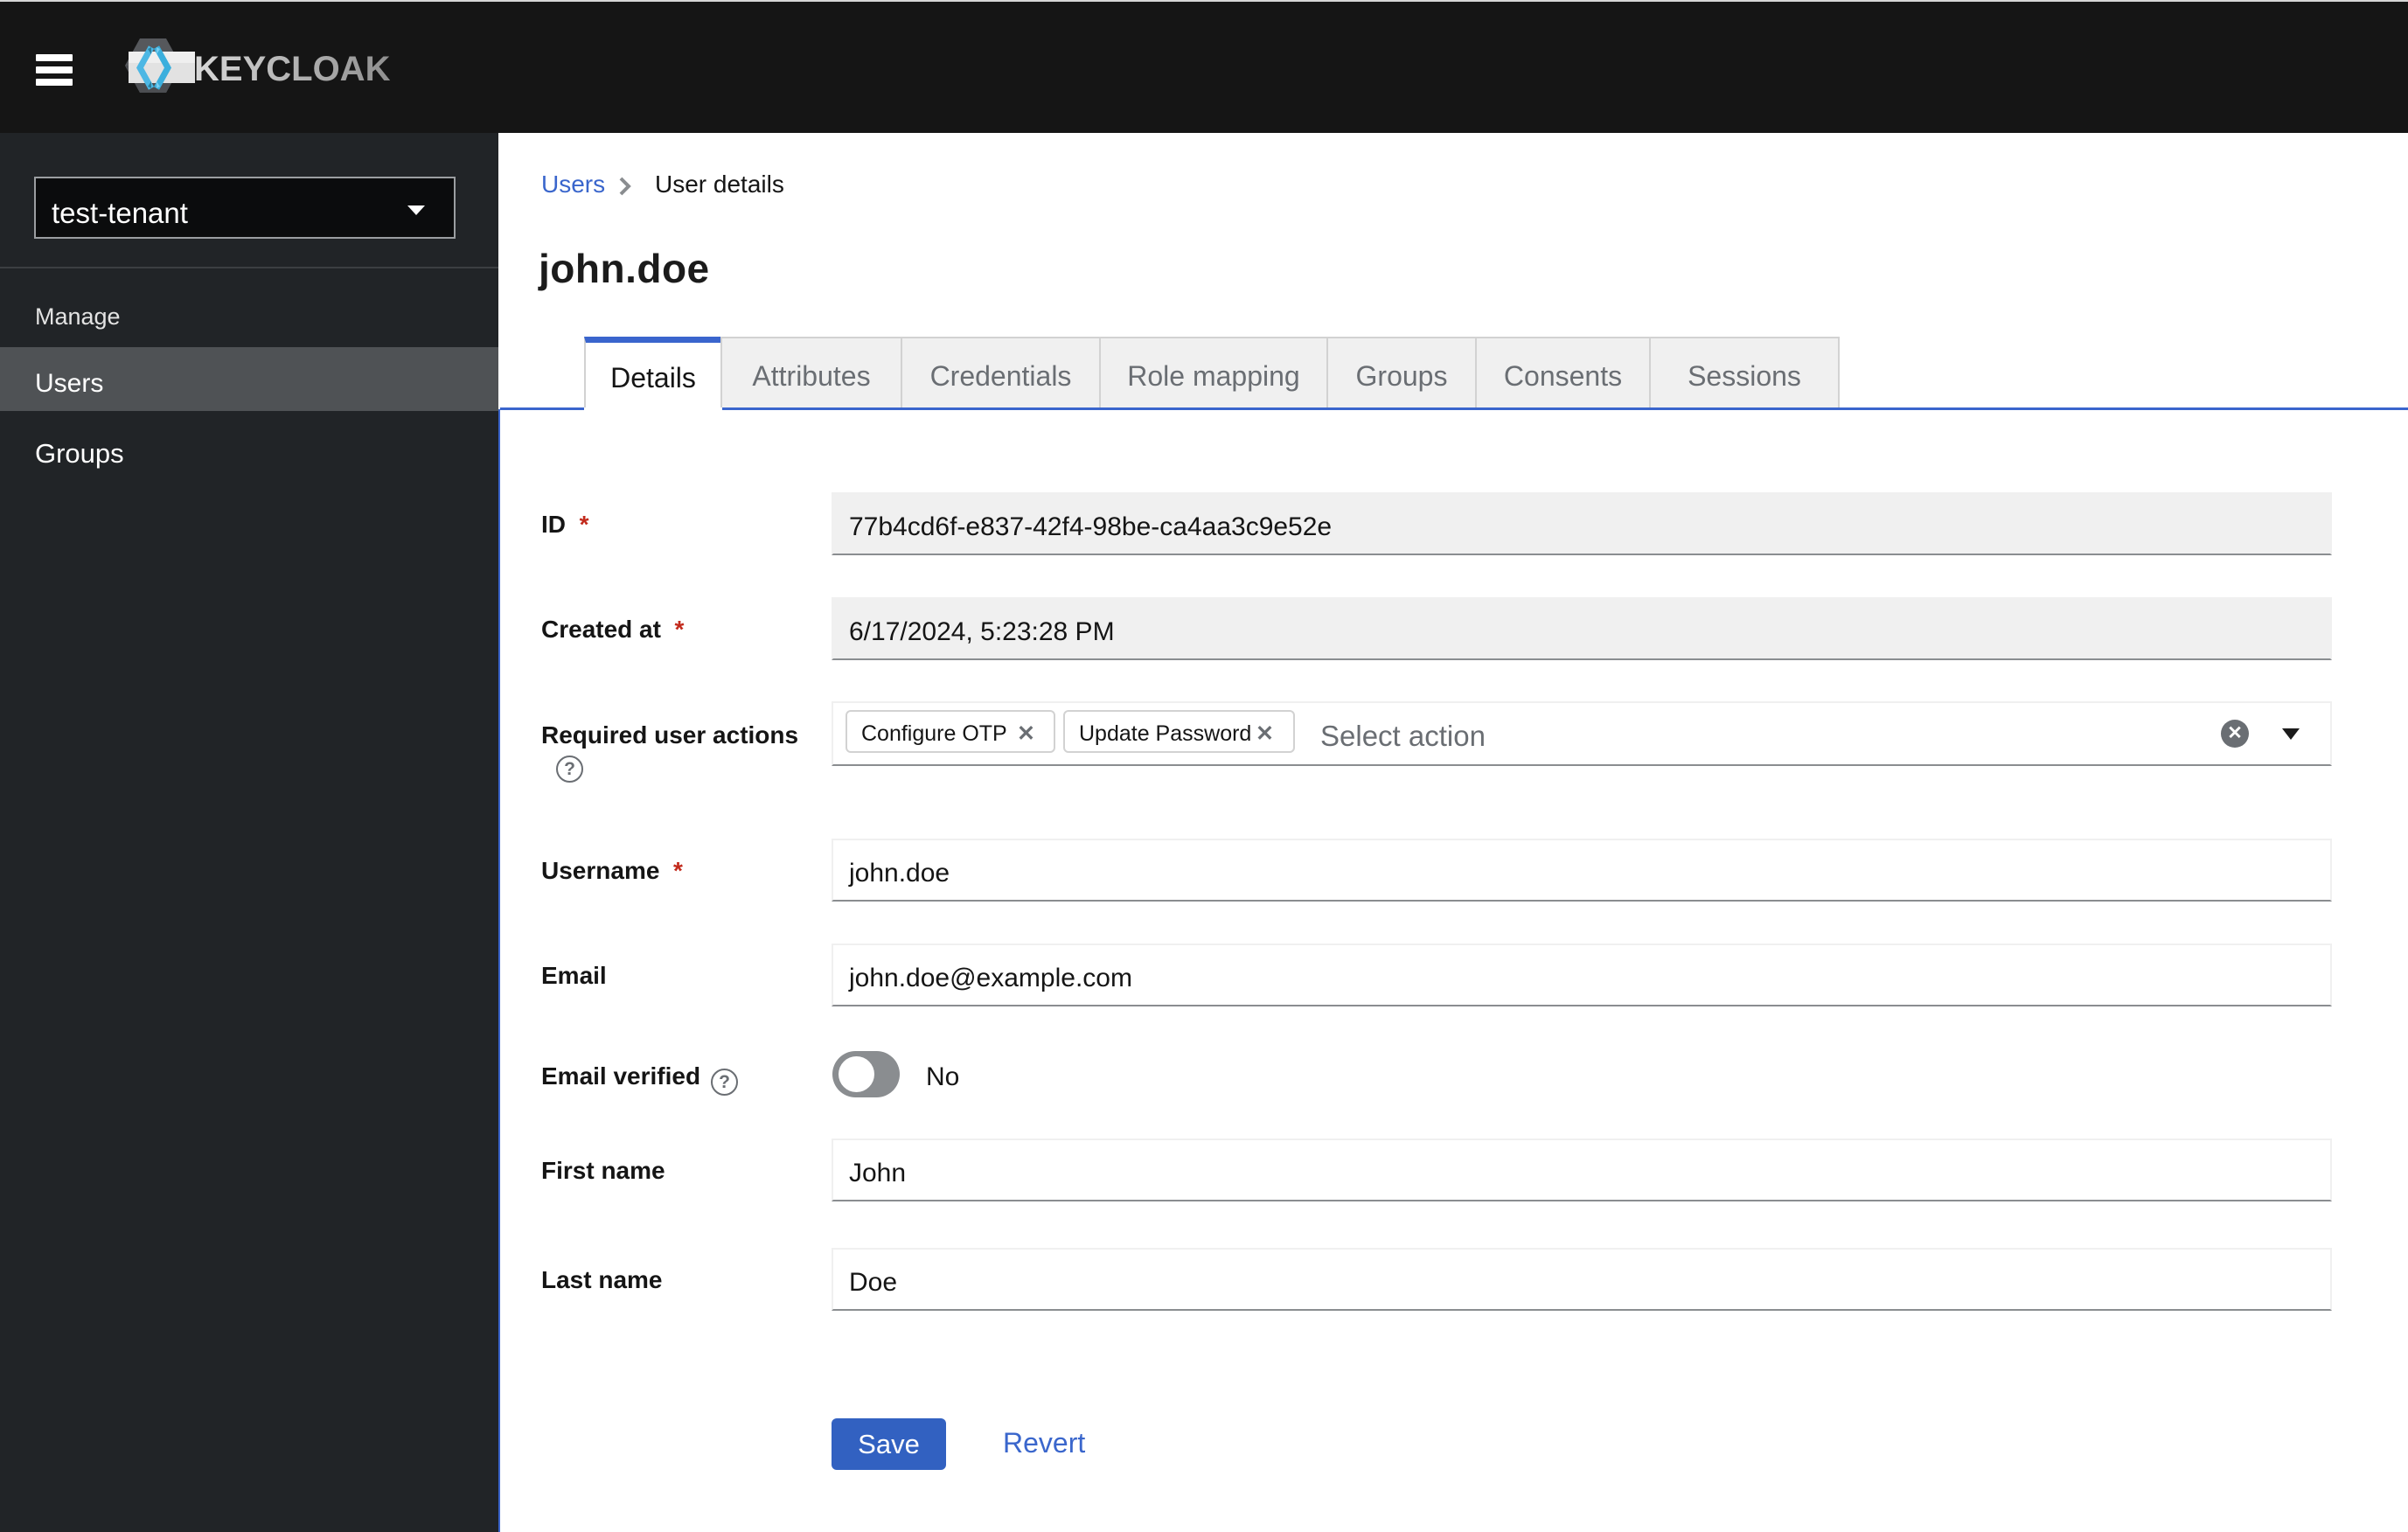 This screenshot has width=2408, height=1532. I want to click on svg-text: KEYCLOAK, so click(292, 69).